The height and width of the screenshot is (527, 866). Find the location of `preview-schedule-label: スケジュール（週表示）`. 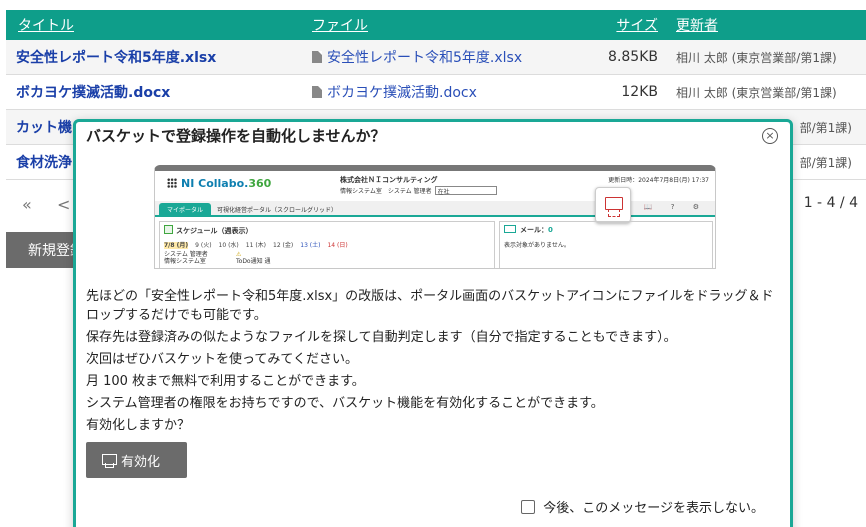

preview-schedule-label: スケジュール（週表示） is located at coordinates (214, 231).